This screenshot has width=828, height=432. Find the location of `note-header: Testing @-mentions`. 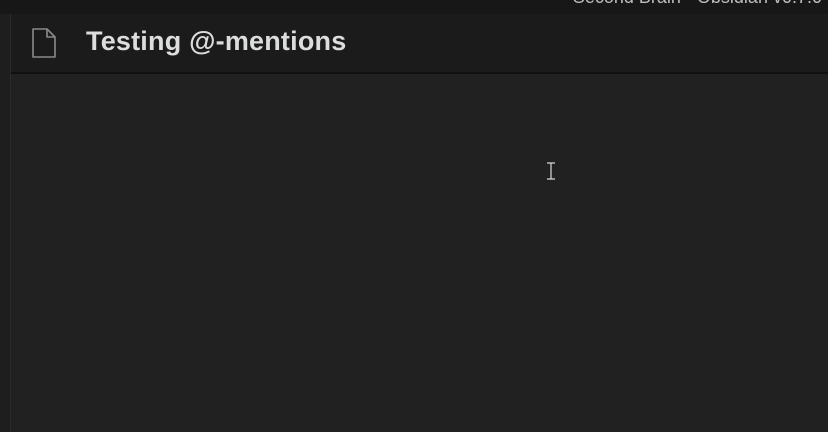

note-header: Testing @-mentions is located at coordinates (419, 44).